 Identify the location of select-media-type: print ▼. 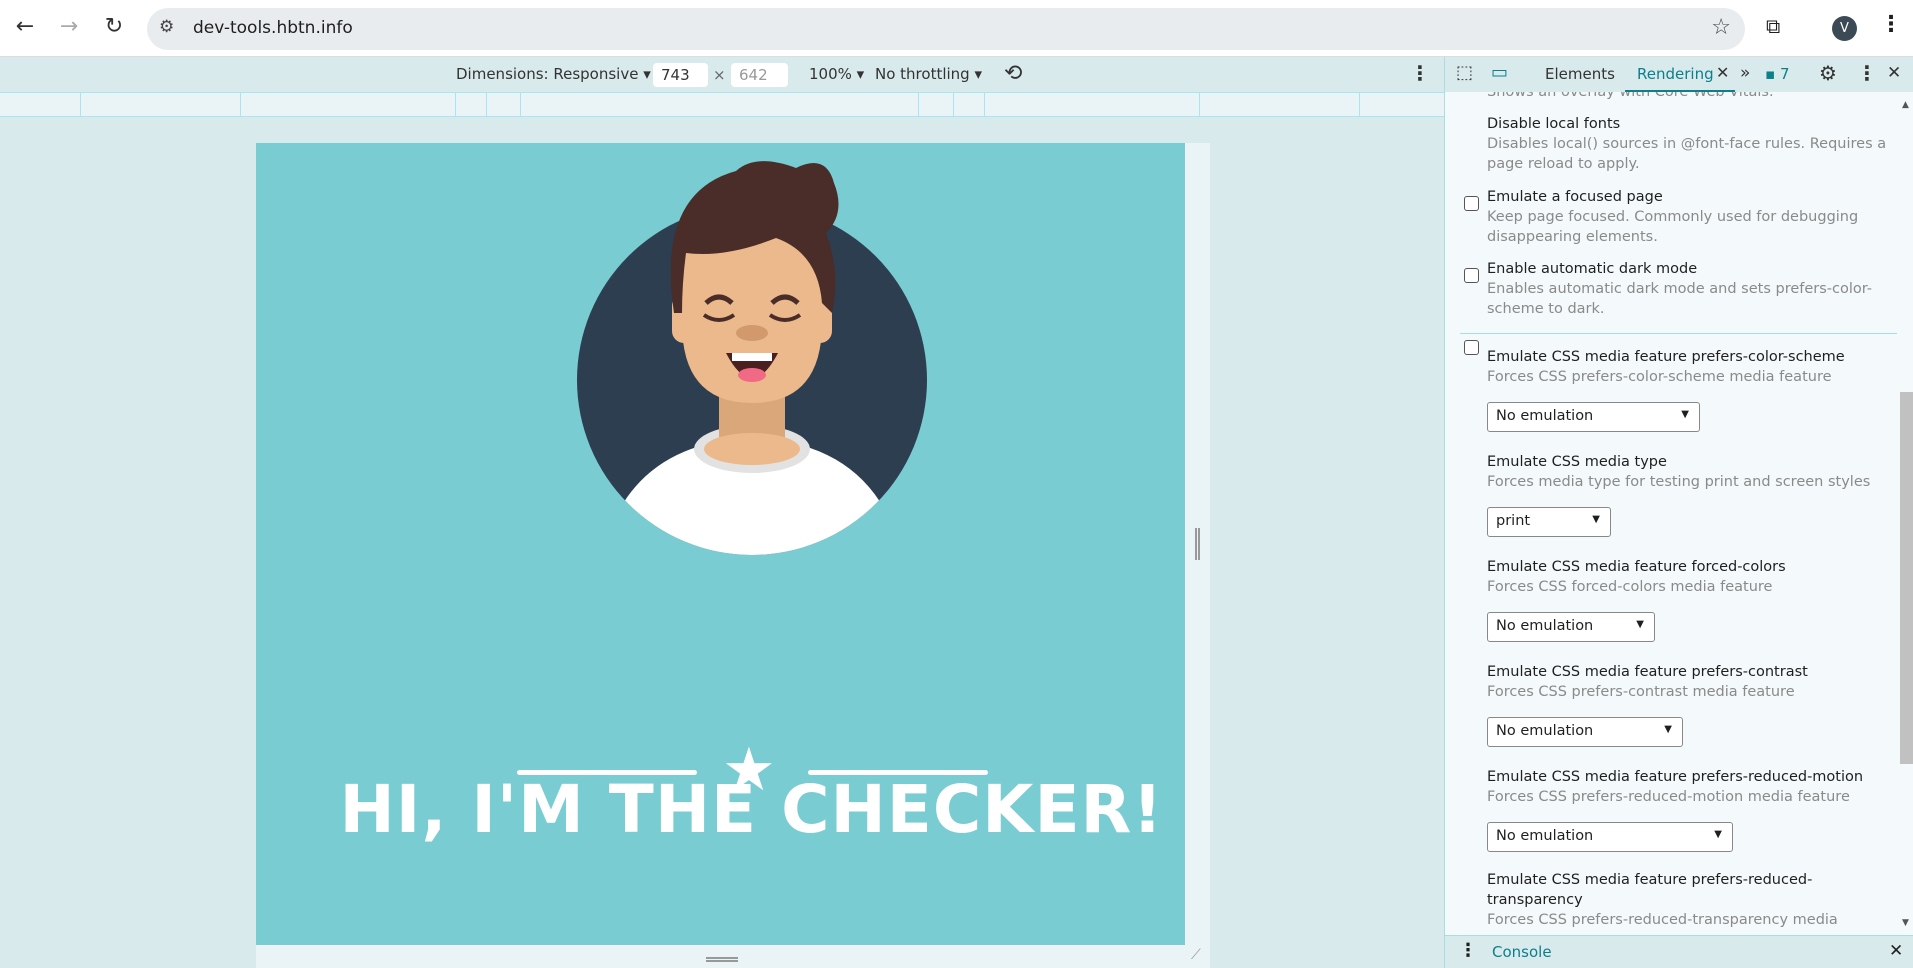
(1549, 522).